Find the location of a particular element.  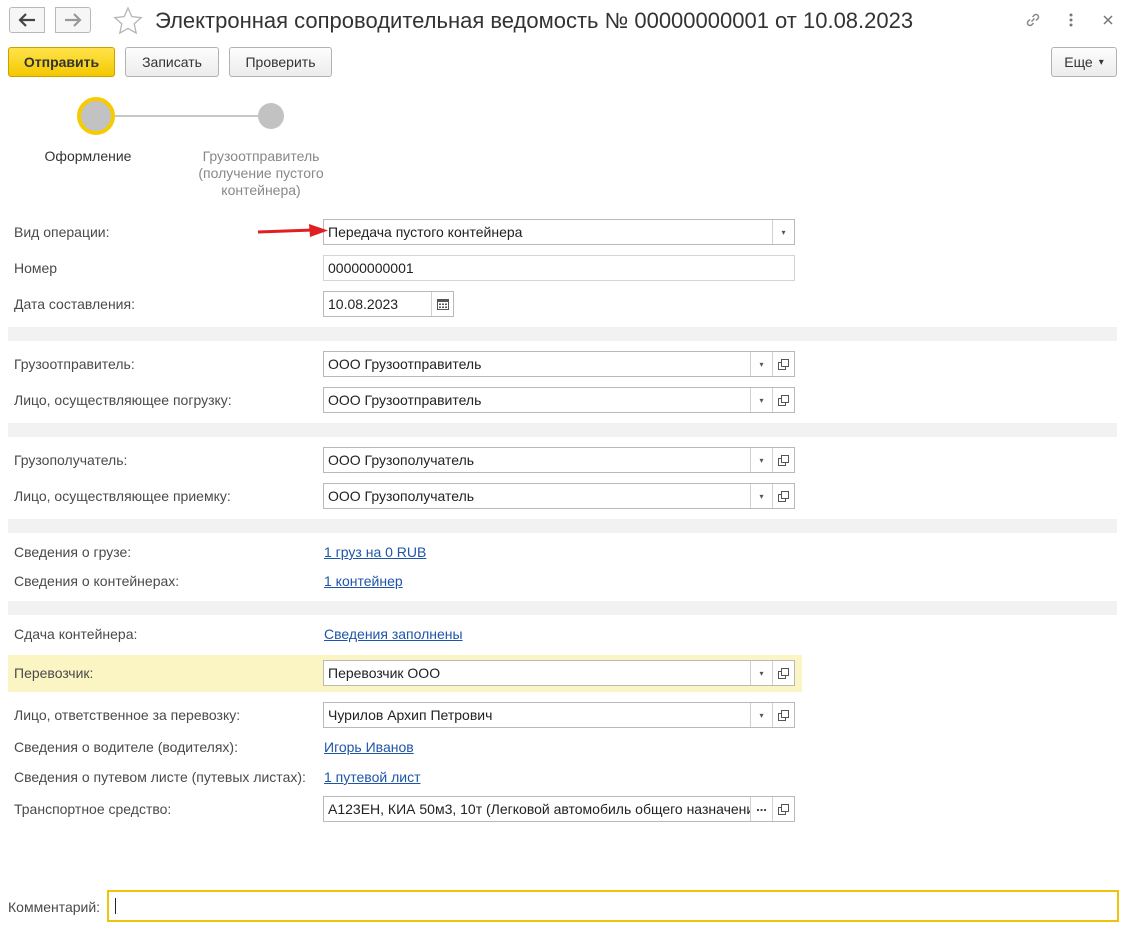

comment-label: Комментарий: is located at coordinates (54, 907).